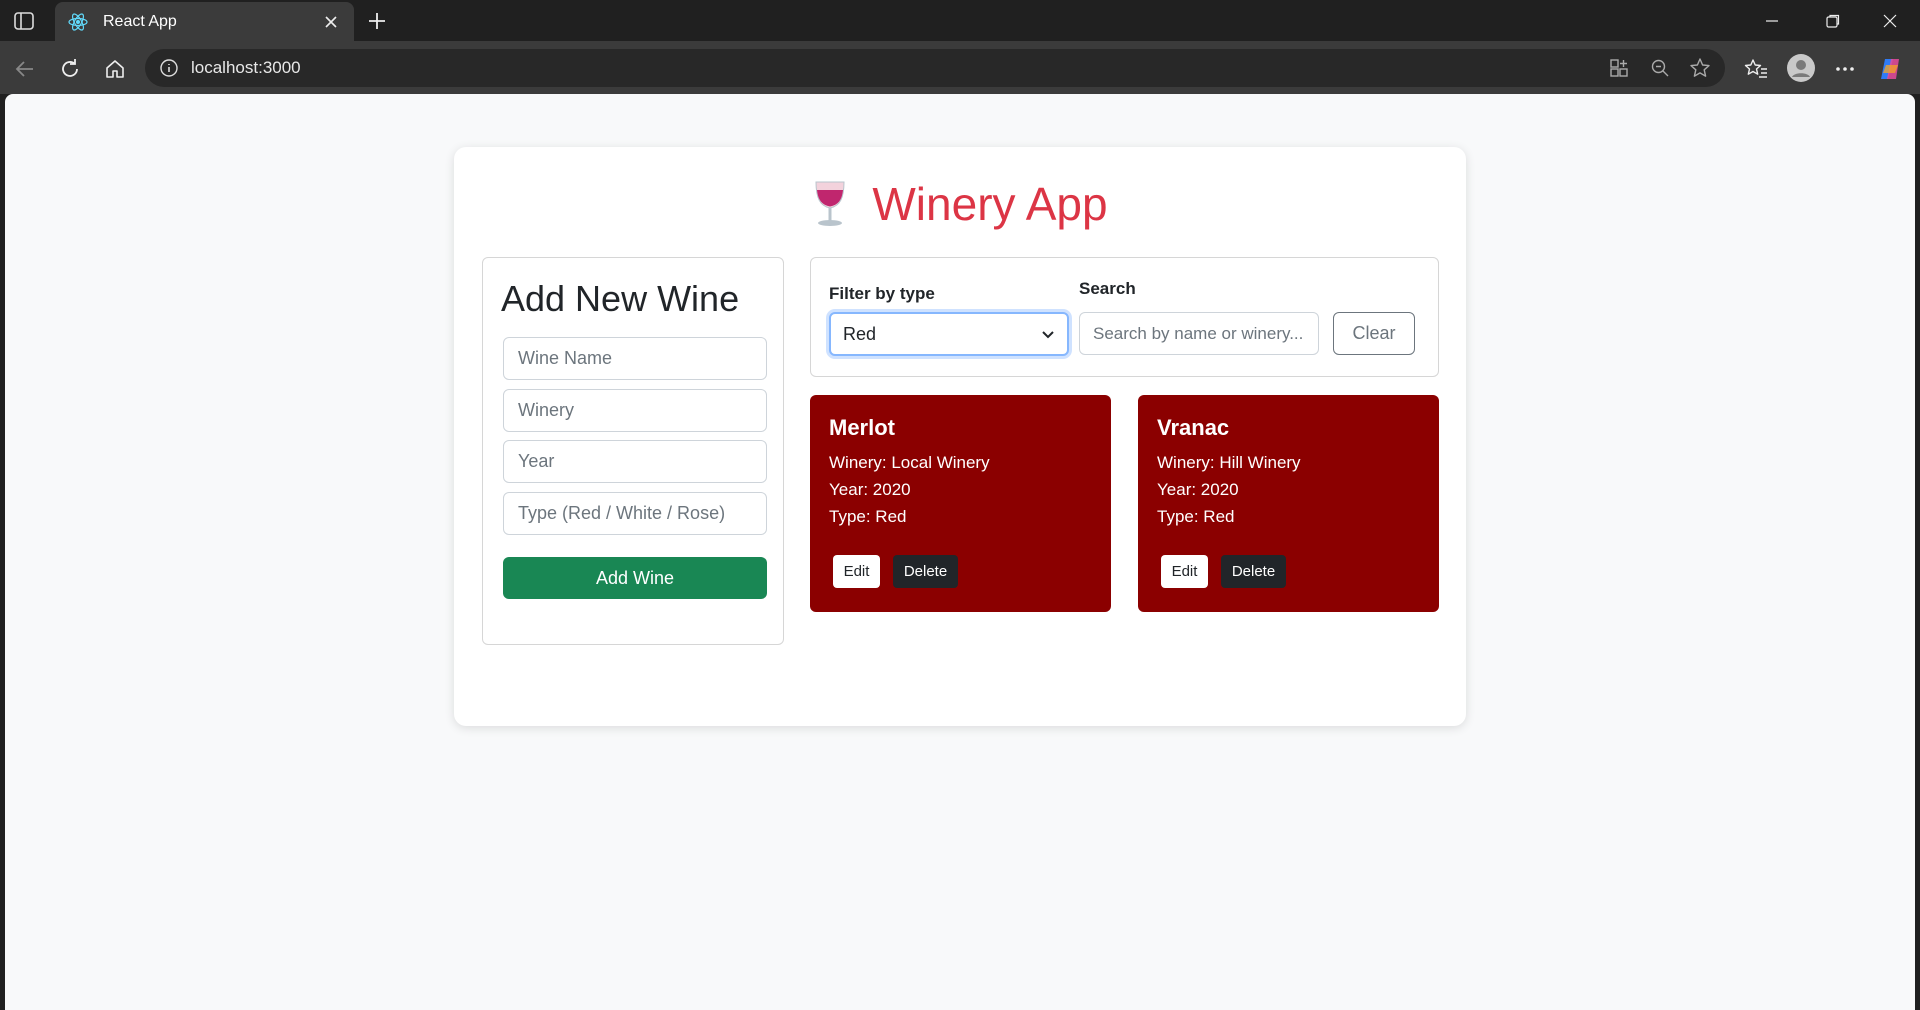  I want to click on info-icon, so click(169, 68).